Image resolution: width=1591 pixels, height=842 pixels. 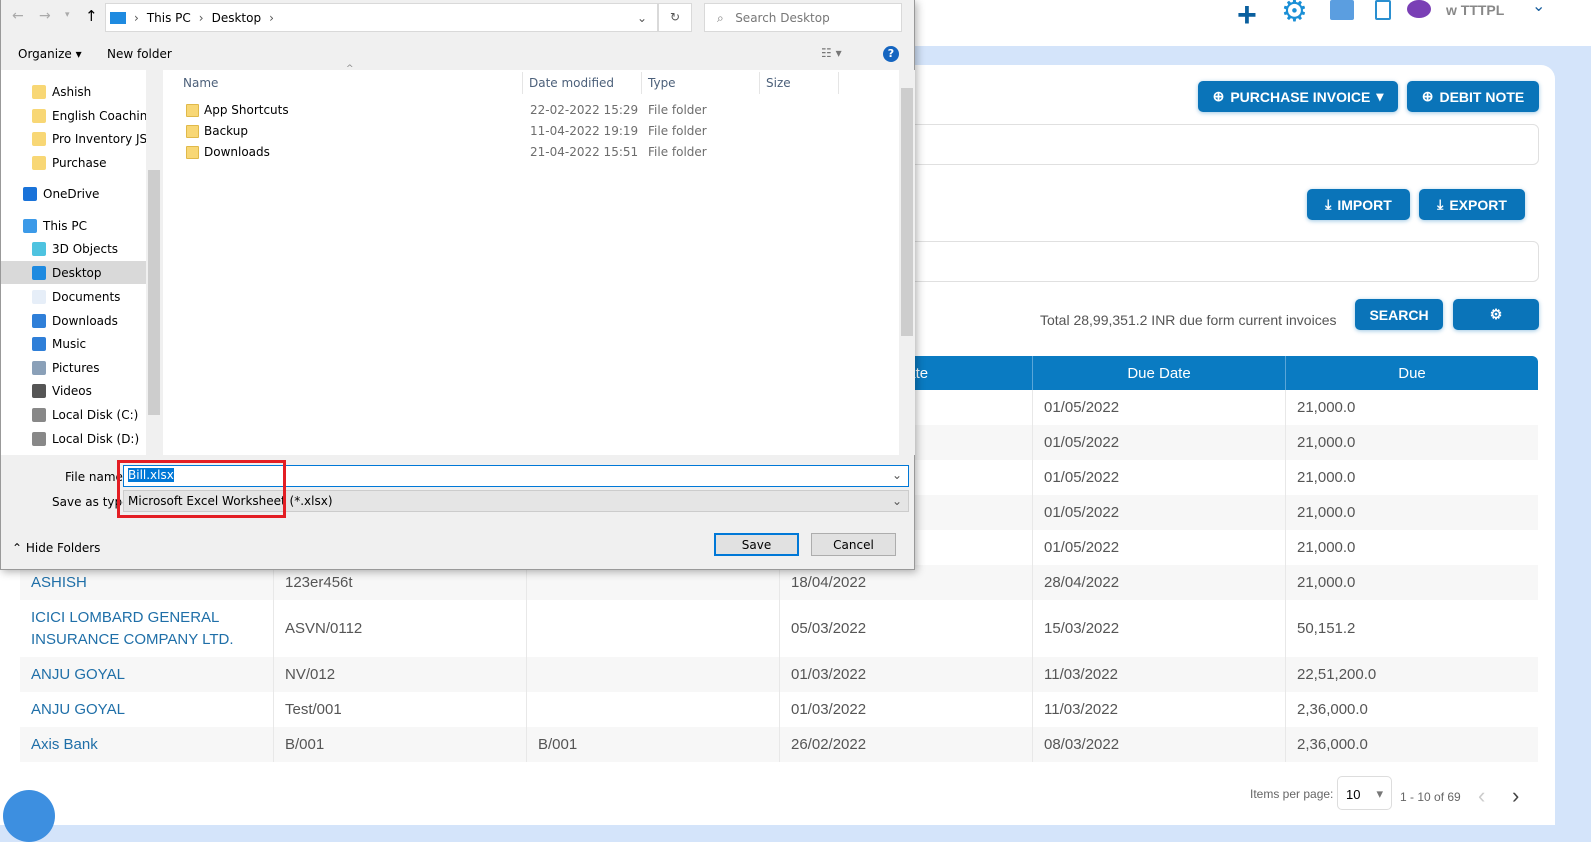 What do you see at coordinates (99, 115) in the screenshot?
I see `nav-item-label: English Coaching` at bounding box center [99, 115].